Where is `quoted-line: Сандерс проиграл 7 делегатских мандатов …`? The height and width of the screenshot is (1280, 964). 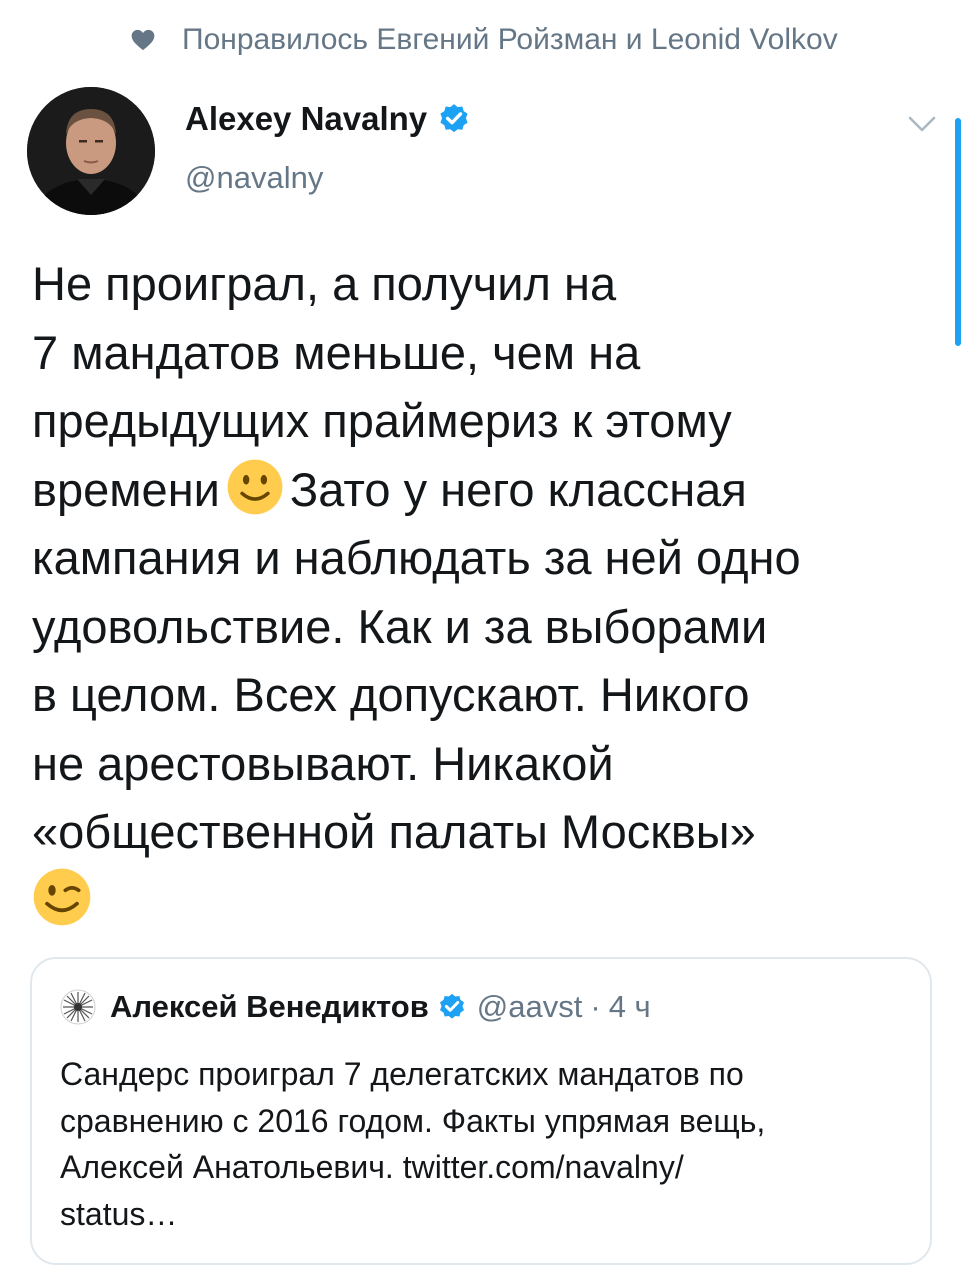
quoted-line: Сандерс проиграл 7 делегатских мандатов … is located at coordinates (402, 1074).